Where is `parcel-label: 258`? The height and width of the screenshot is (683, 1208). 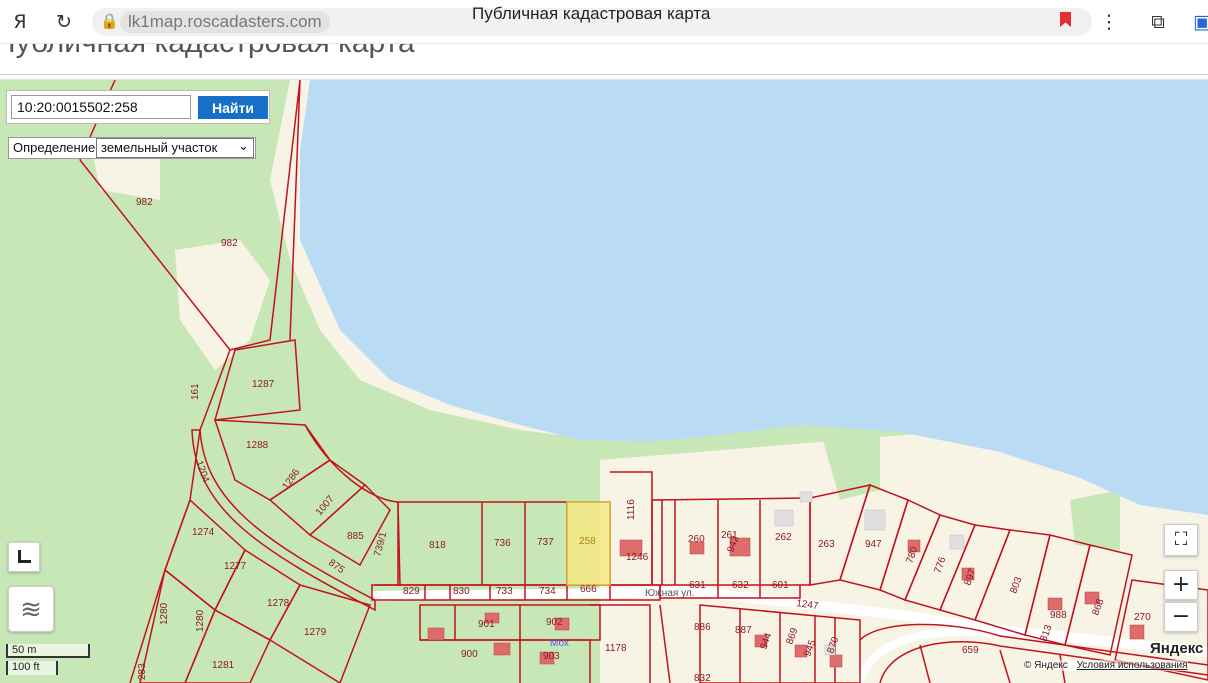
parcel-label: 258 is located at coordinates (587, 541).